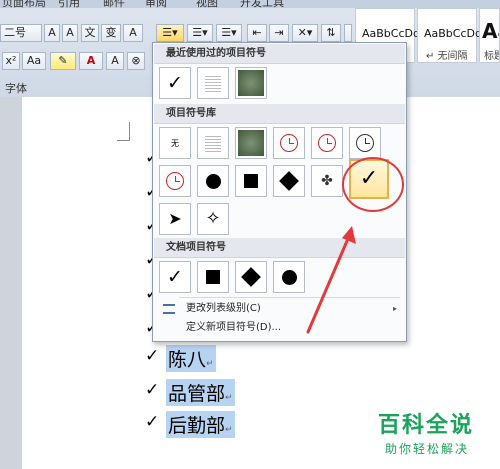 The height and width of the screenshot is (469, 500). What do you see at coordinates (63, 61) in the screenshot?
I see `highlight-color-button: ✎` at bounding box center [63, 61].